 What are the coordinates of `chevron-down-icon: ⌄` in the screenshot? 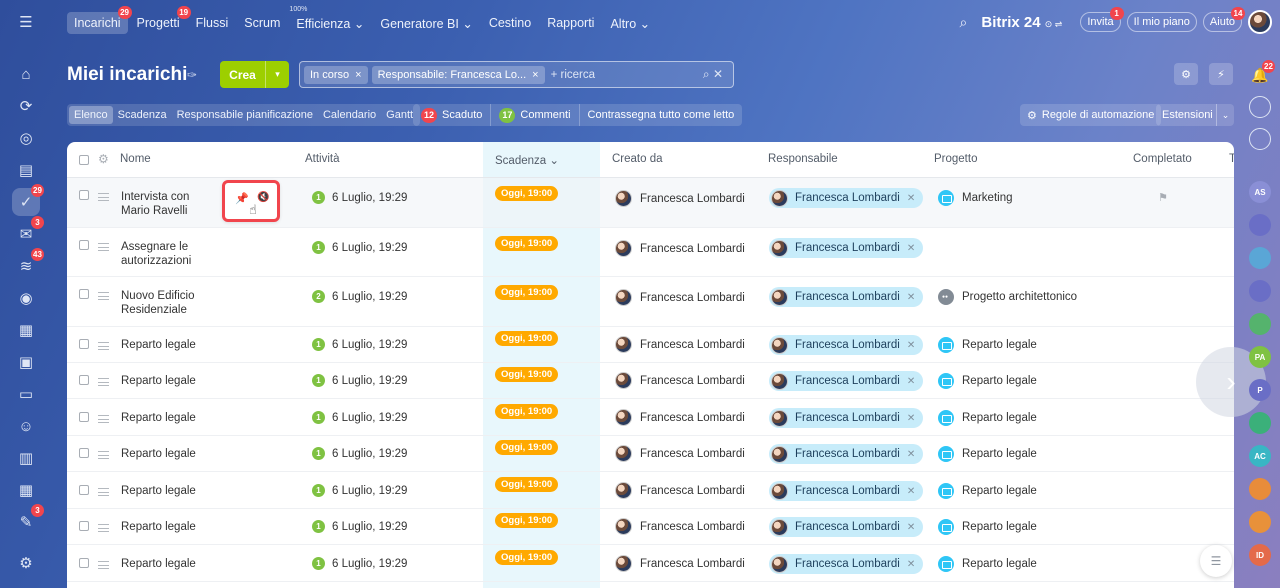 It's located at (1225, 115).